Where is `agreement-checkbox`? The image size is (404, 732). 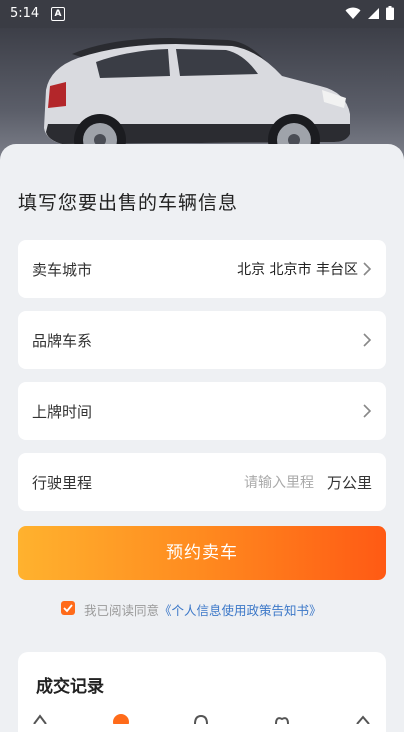 agreement-checkbox is located at coordinates (68, 608).